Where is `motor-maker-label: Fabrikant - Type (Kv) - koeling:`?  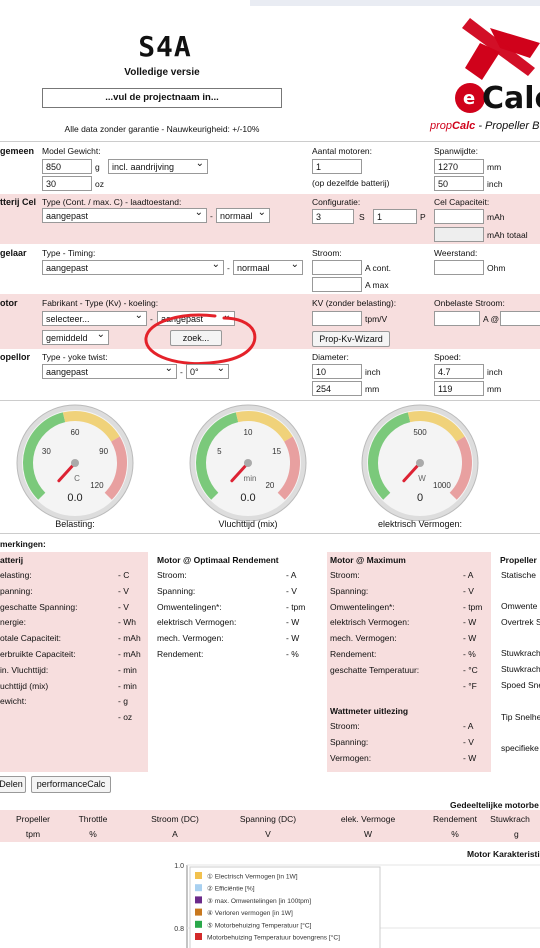 motor-maker-label: Fabrikant - Type (Kv) - koeling: is located at coordinates (100, 303).